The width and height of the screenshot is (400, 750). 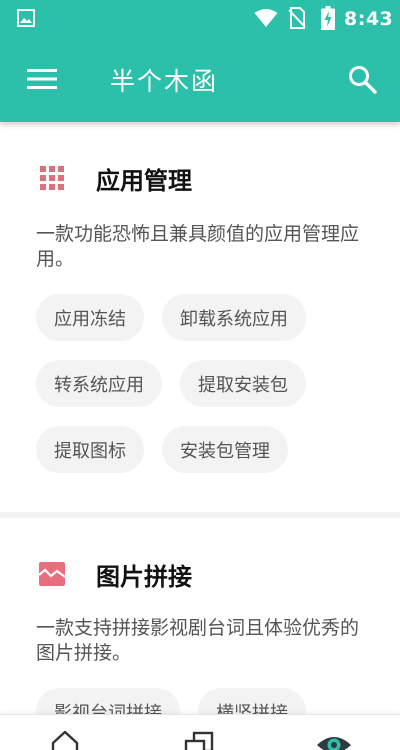 What do you see at coordinates (328, 18) in the screenshot?
I see `battery-charging-icon` at bounding box center [328, 18].